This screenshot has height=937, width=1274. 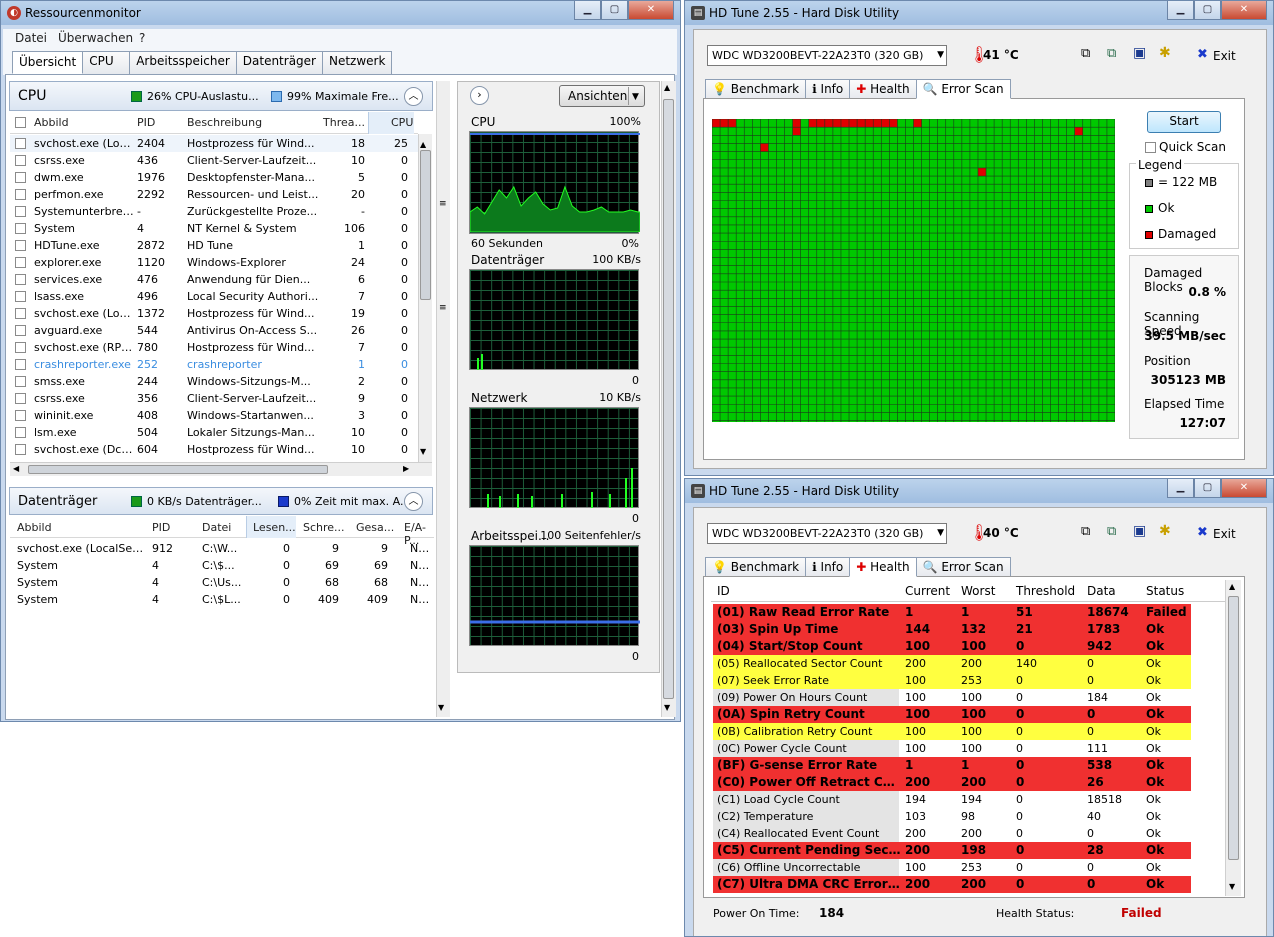 What do you see at coordinates (883, 89) in the screenshot?
I see `tab-health: ✚ Health` at bounding box center [883, 89].